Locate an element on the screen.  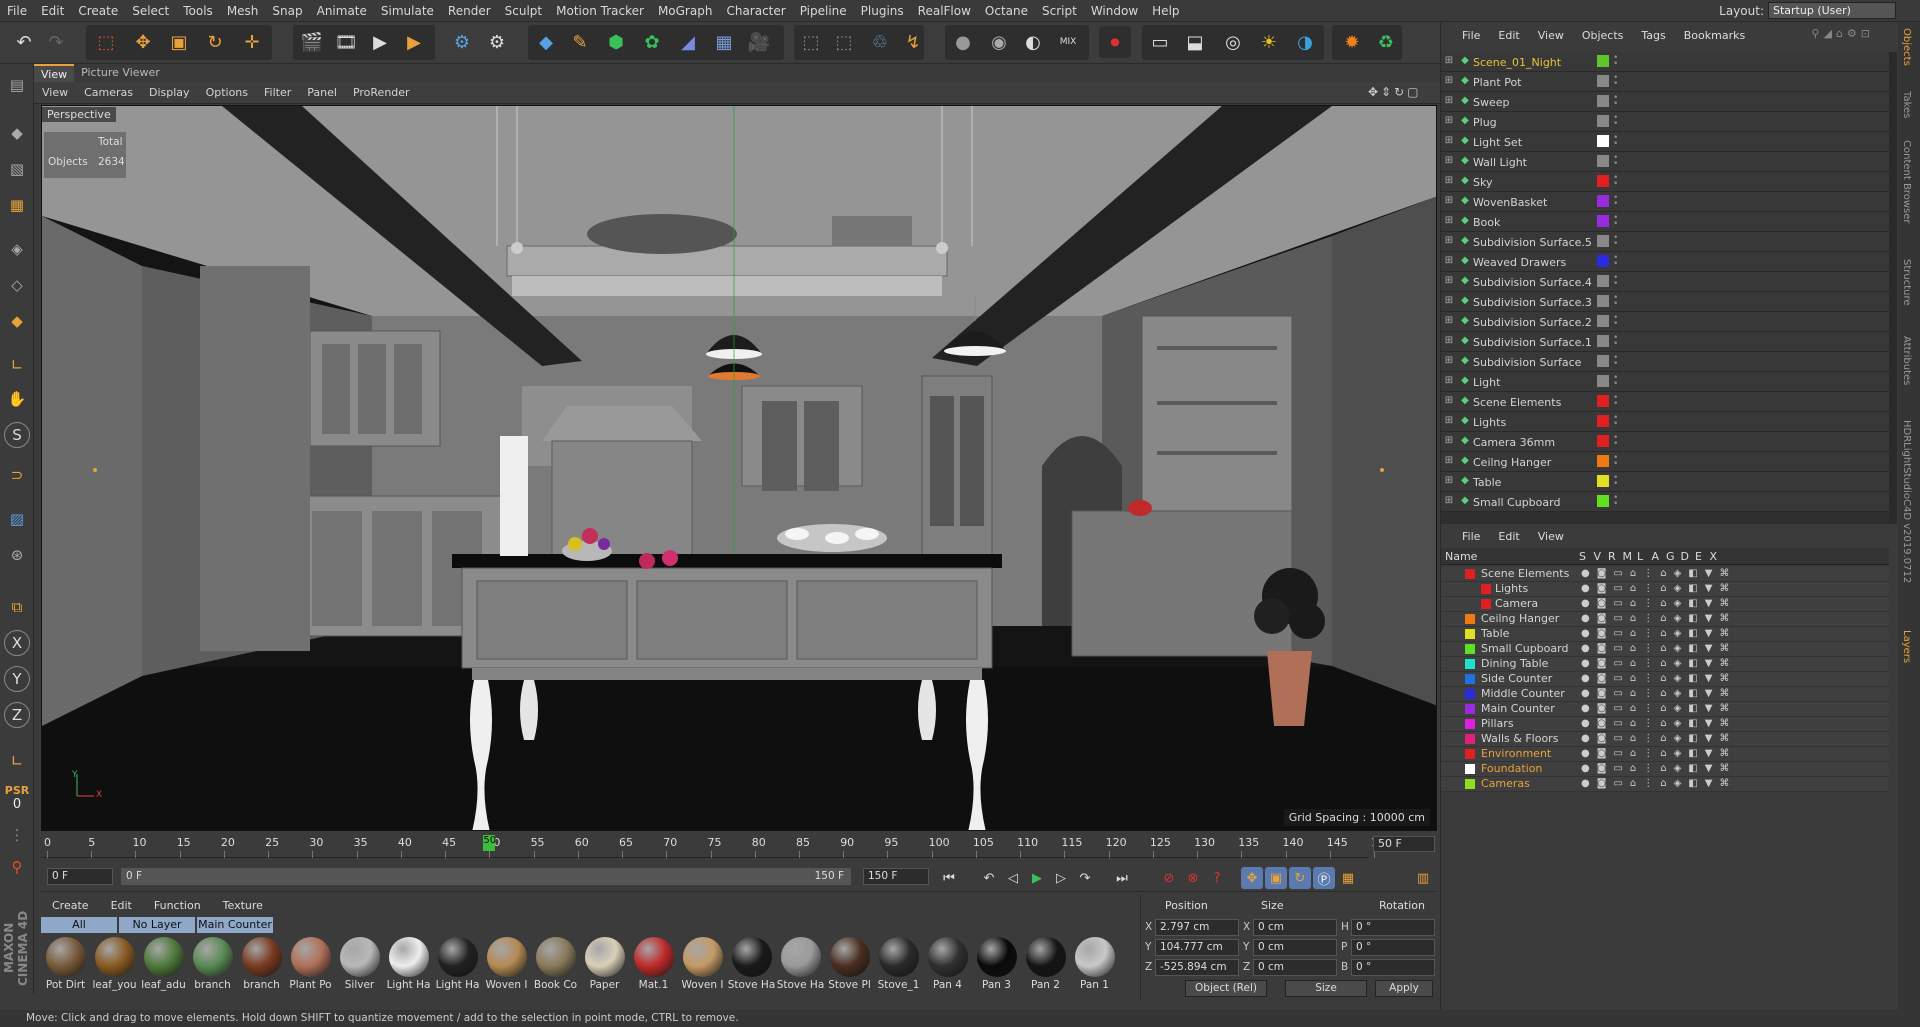
material-item: Paper is located at coordinates (604, 965).